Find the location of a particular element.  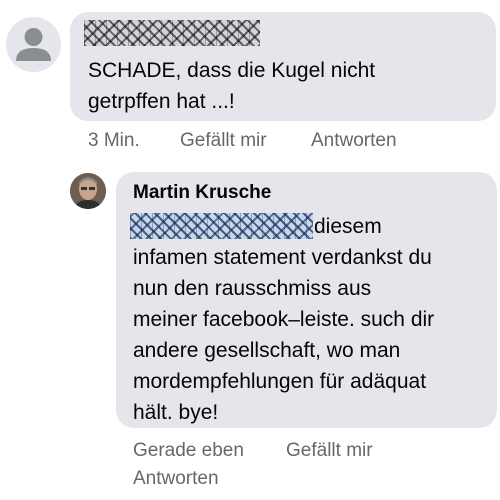

reply-author-avatar is located at coordinates (88, 191).